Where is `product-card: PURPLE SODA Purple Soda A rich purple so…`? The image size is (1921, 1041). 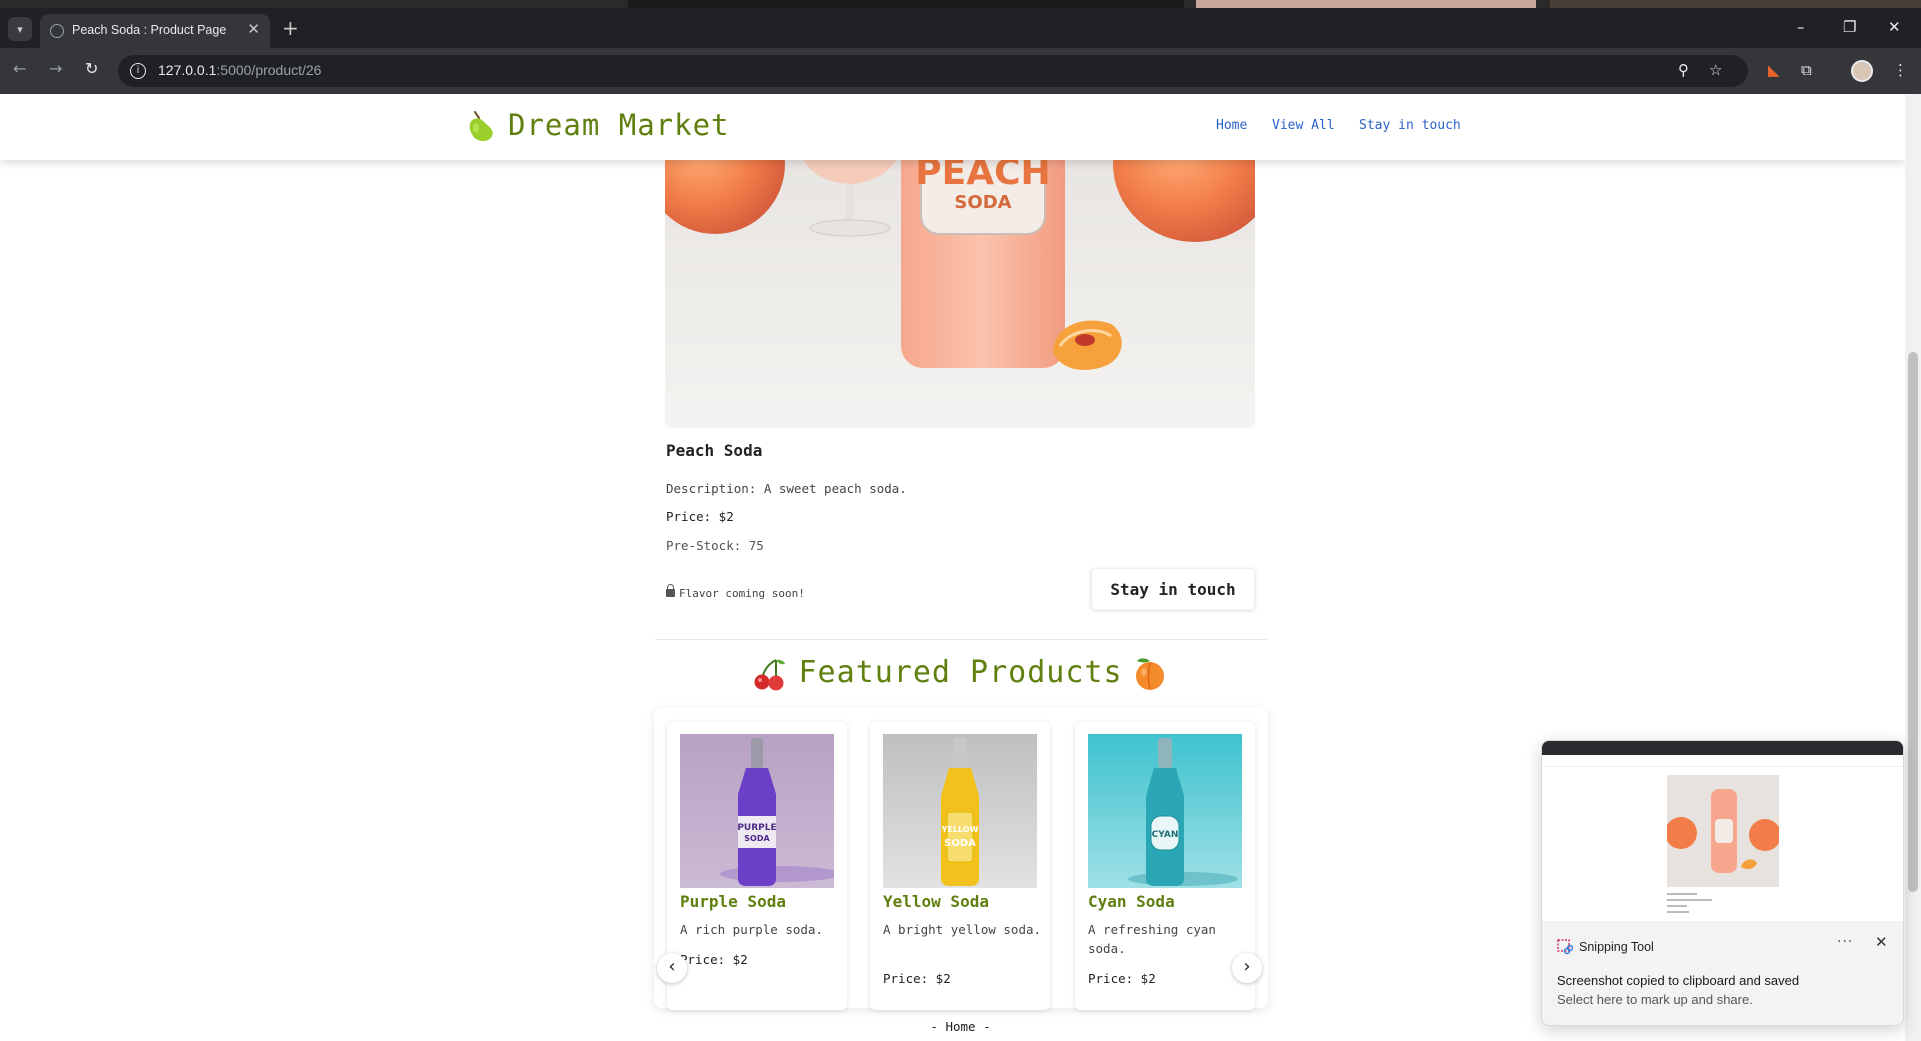
product-card: PURPLE SODA Purple Soda A rich purple so… is located at coordinates (757, 866).